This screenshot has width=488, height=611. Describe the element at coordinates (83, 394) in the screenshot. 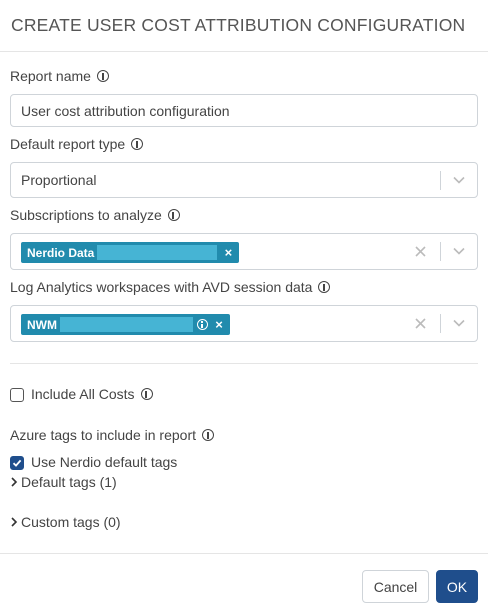

I see `include-all-costs-text: Include All Costs` at that location.